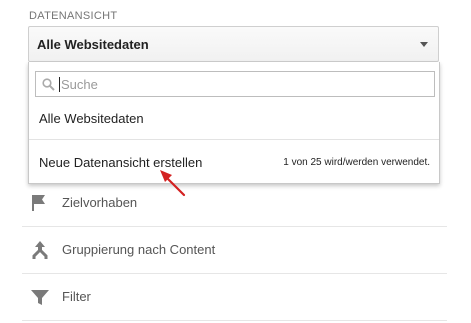  Describe the element at coordinates (100, 202) in the screenshot. I see `nav-item-label: Zielvorhaben` at that location.